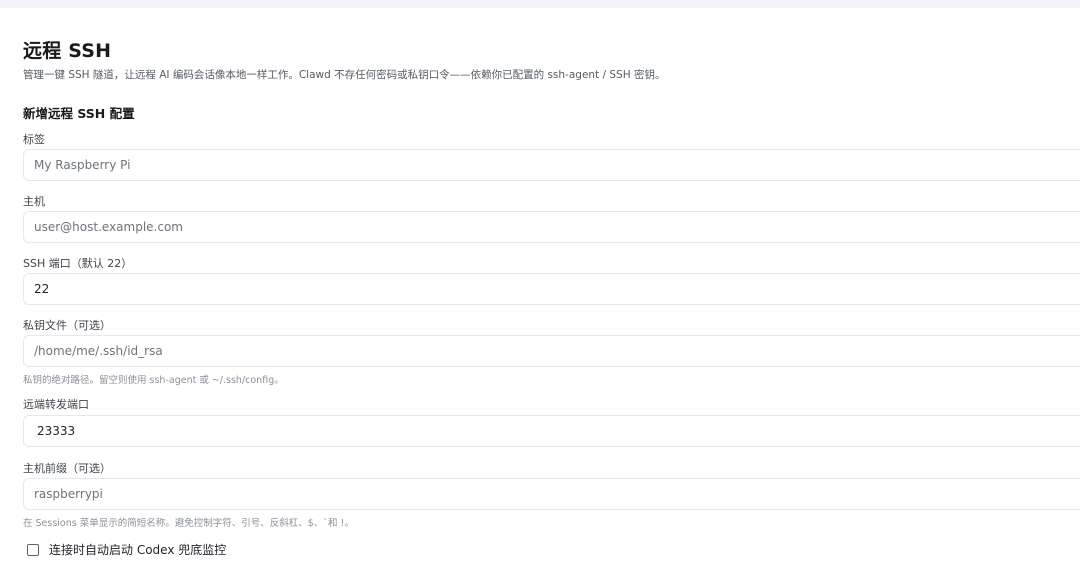 Image resolution: width=1080 pixels, height=585 pixels. What do you see at coordinates (551, 431) in the screenshot?
I see `remote-port-input` at bounding box center [551, 431].